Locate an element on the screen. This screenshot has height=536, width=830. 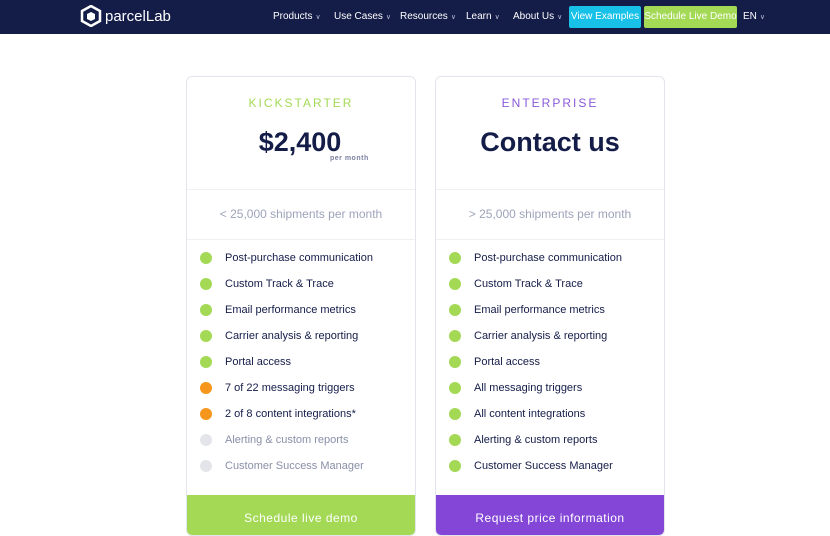
nav-learn: Learn ∨ is located at coordinates (483, 16).